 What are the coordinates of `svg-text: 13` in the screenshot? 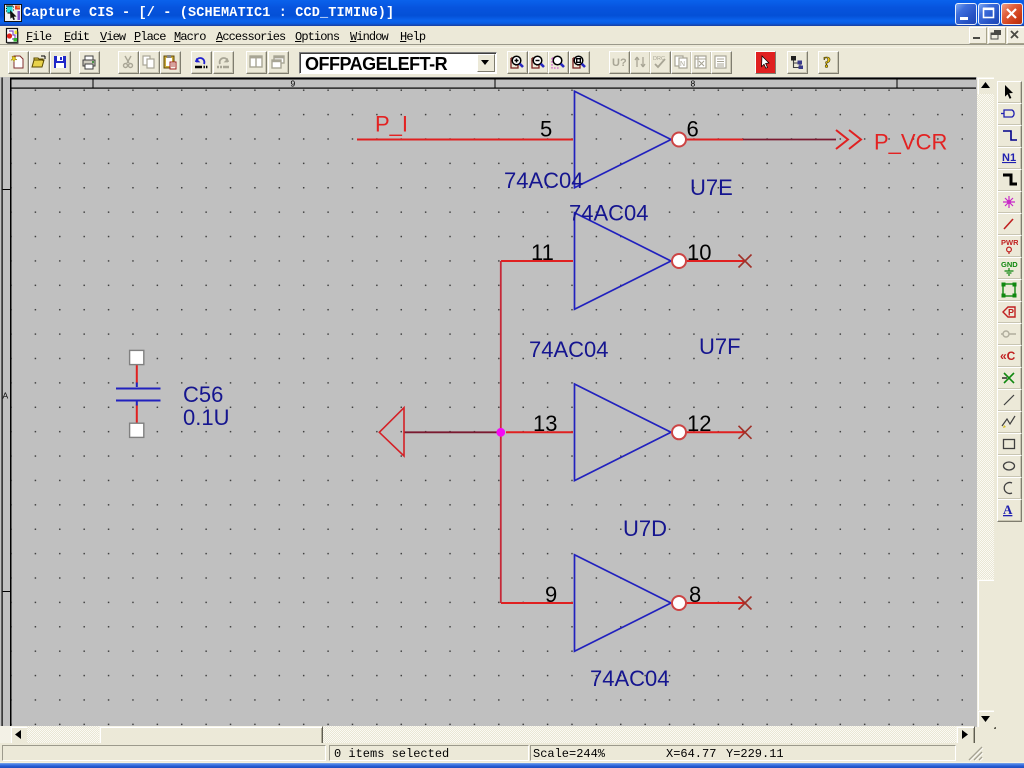 It's located at (545, 423).